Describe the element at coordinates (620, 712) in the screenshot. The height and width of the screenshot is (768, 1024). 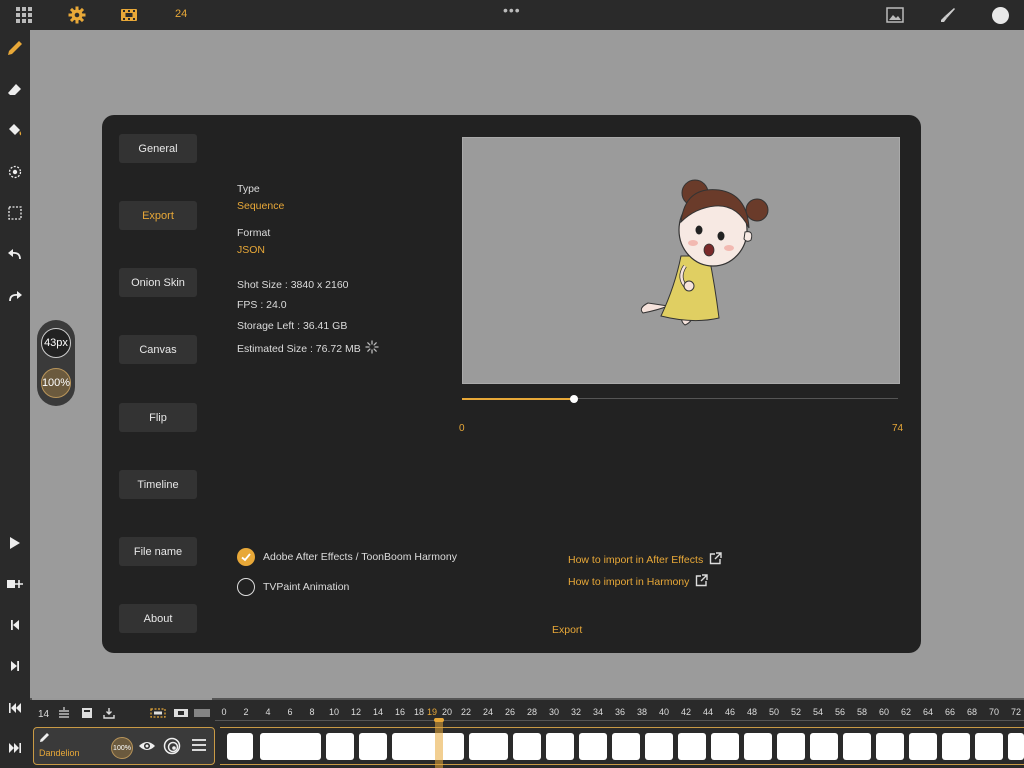
I see `ruler-label: 36` at that location.